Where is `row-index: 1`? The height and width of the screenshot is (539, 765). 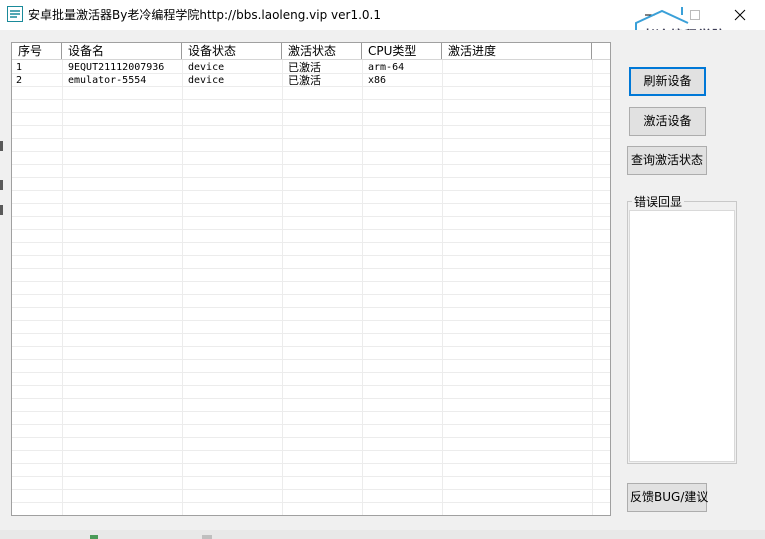 row-index: 1 is located at coordinates (19, 67).